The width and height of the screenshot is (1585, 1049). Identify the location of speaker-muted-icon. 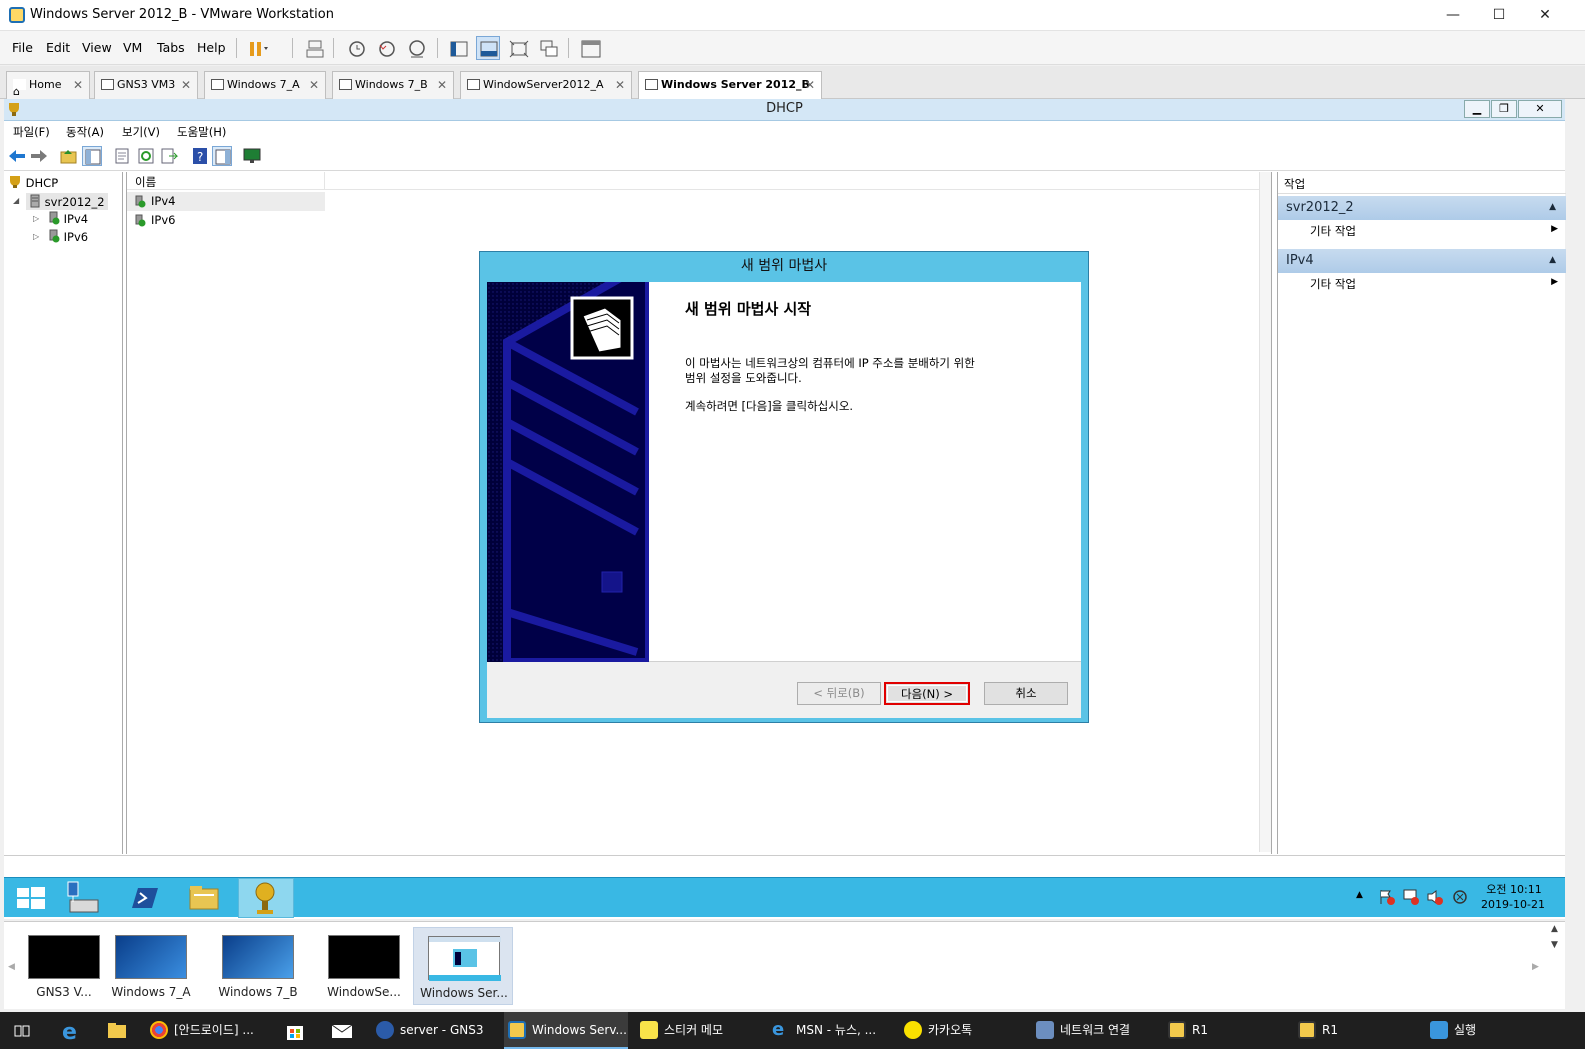
(1435, 897).